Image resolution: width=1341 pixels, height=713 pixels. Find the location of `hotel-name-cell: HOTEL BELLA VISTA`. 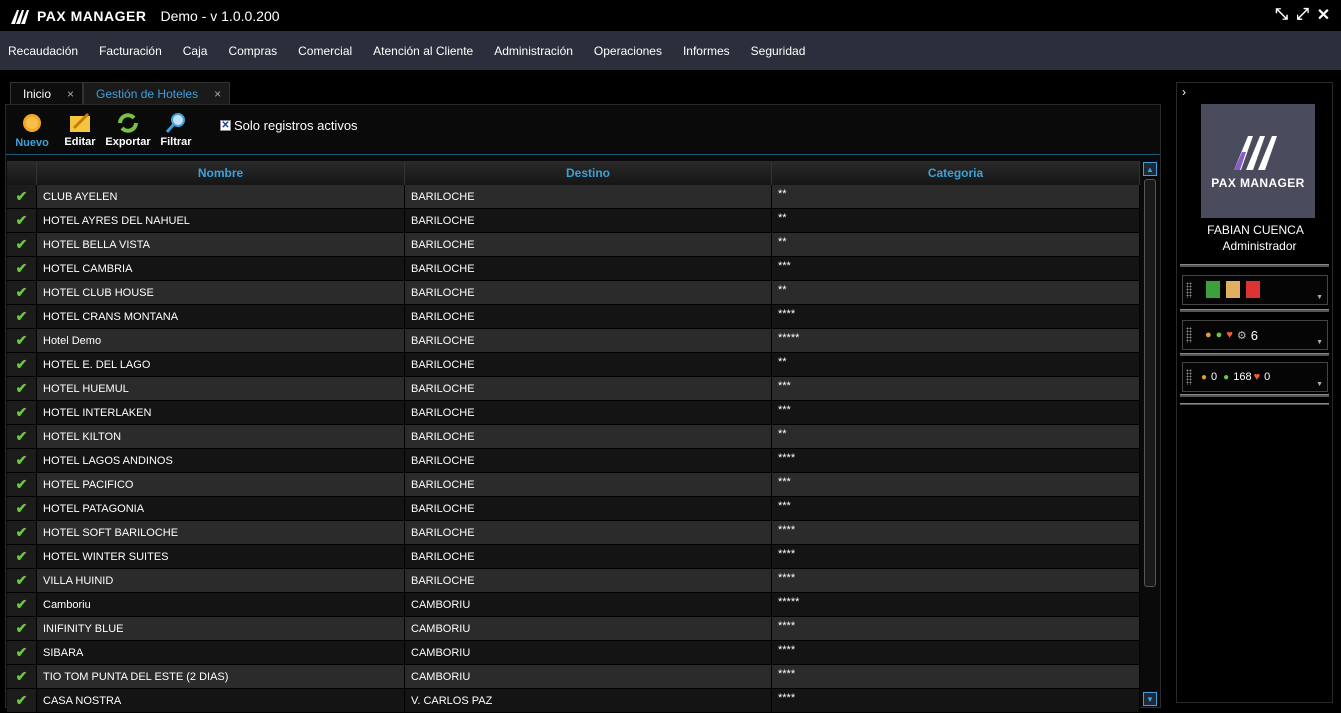

hotel-name-cell: HOTEL BELLA VISTA is located at coordinates (221, 245).